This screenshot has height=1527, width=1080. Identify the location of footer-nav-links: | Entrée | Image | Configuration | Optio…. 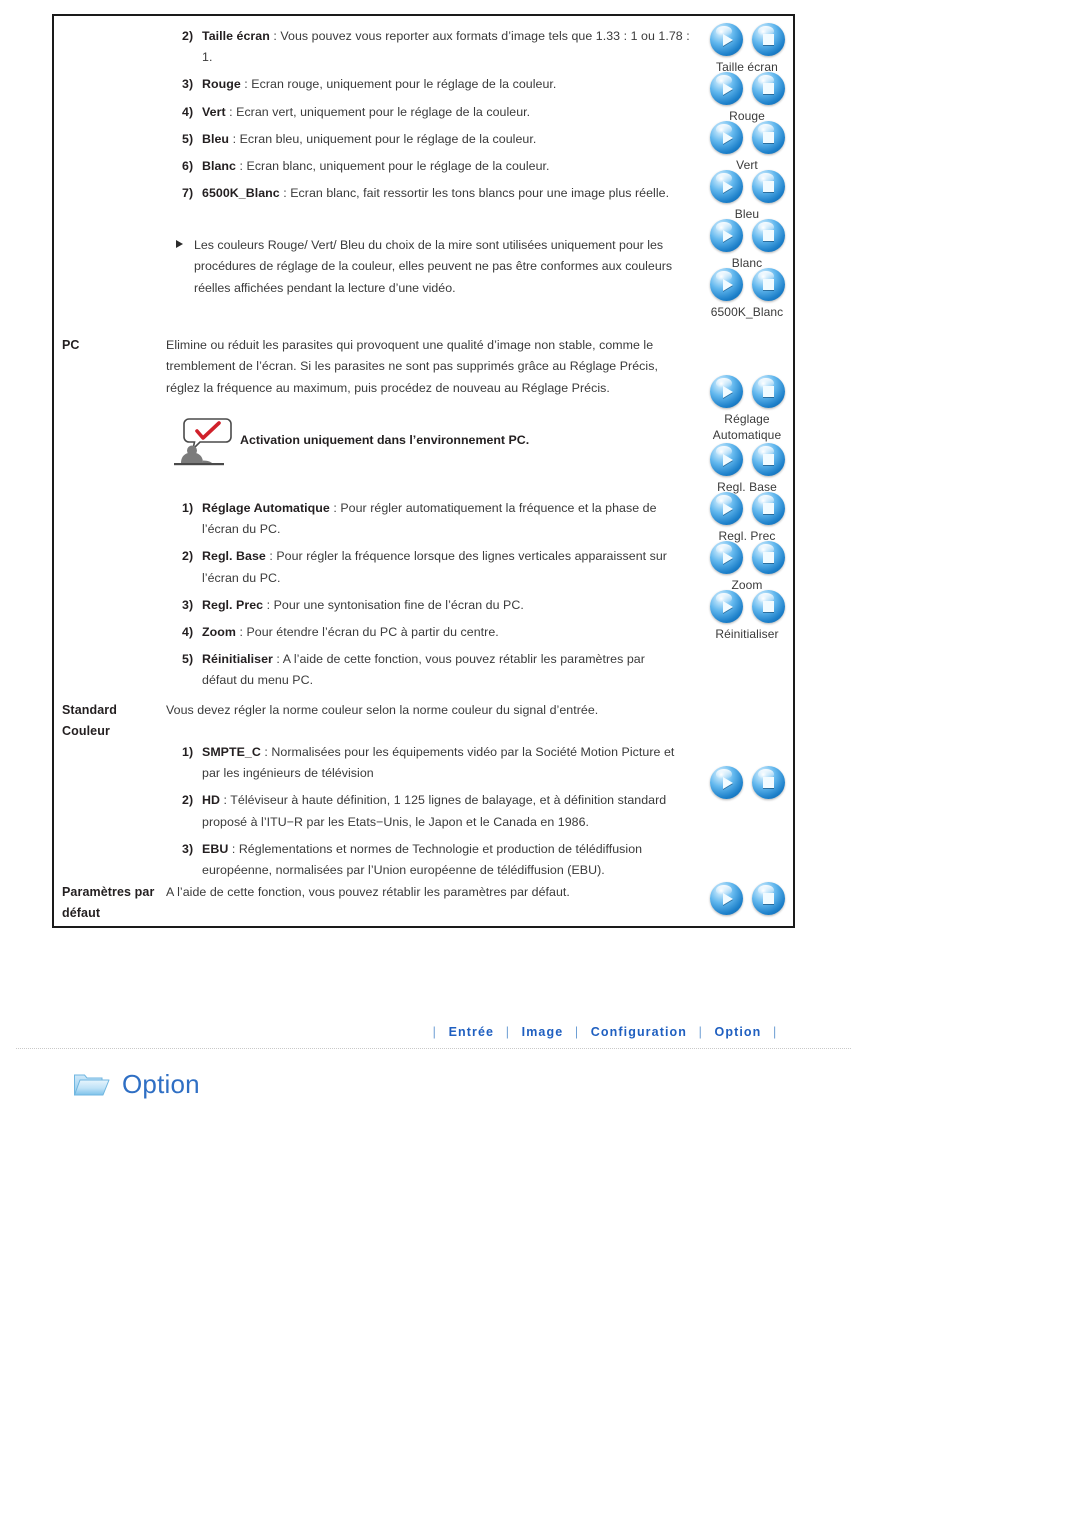
(605, 1032).